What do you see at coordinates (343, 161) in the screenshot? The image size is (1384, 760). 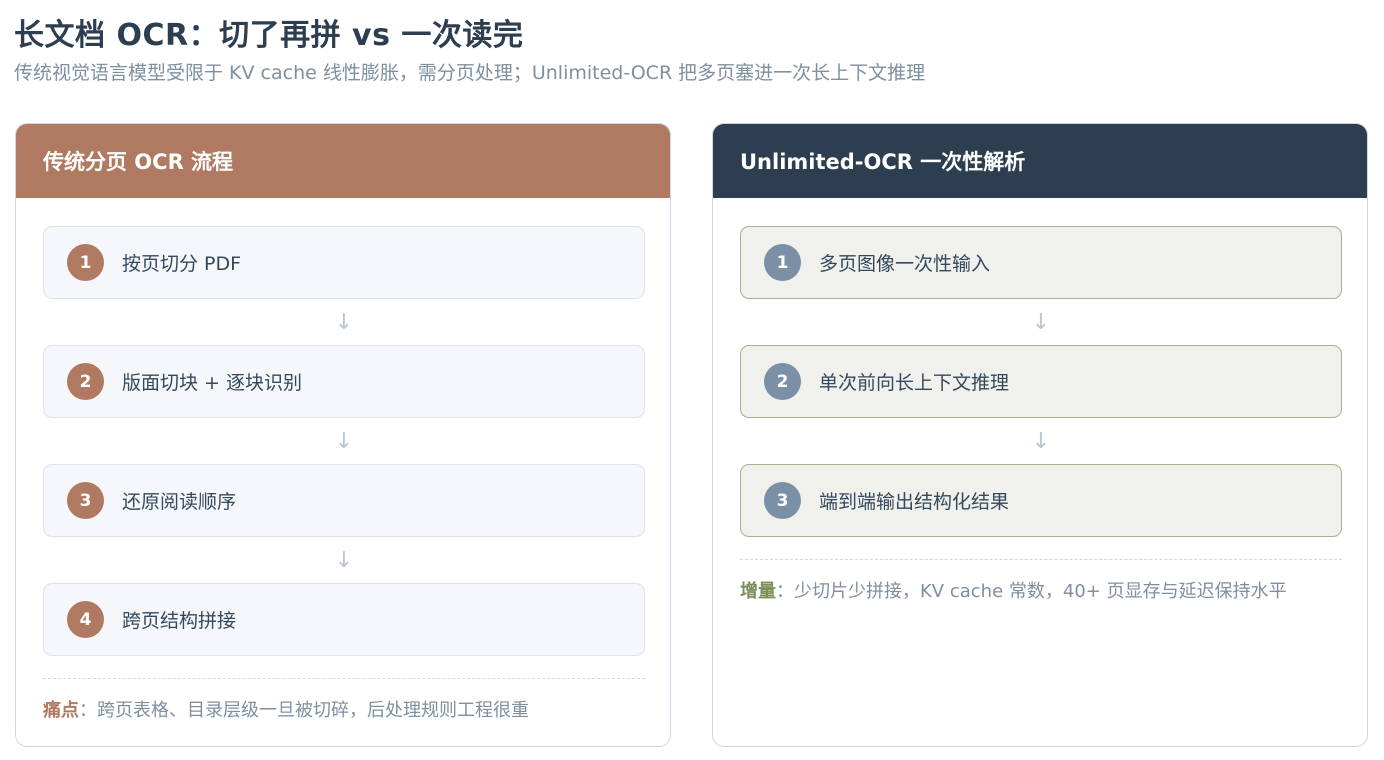 I see `traditional-ocr-header: 传统分页 OCR 流程` at bounding box center [343, 161].